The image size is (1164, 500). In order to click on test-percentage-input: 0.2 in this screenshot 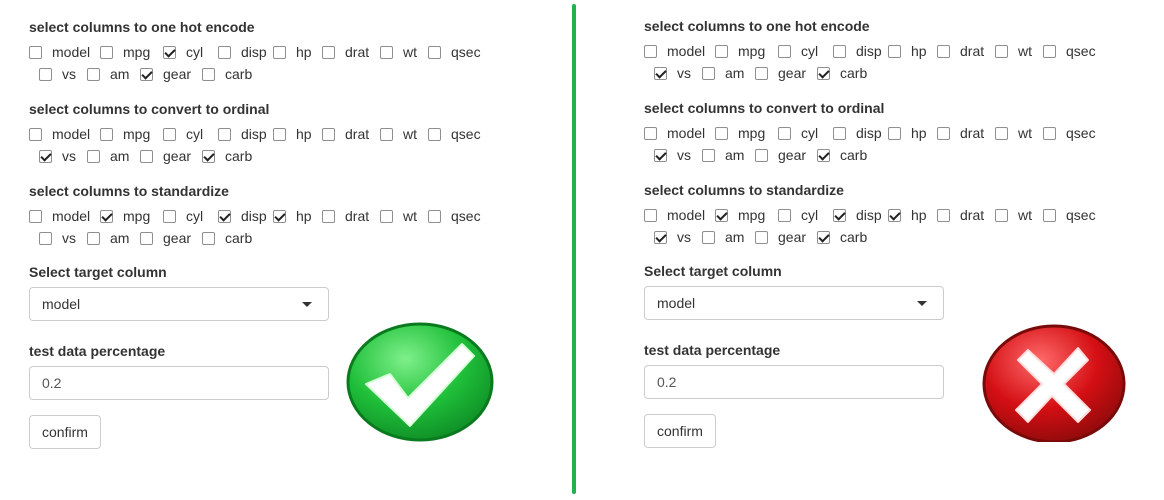, I will do `click(794, 382)`.